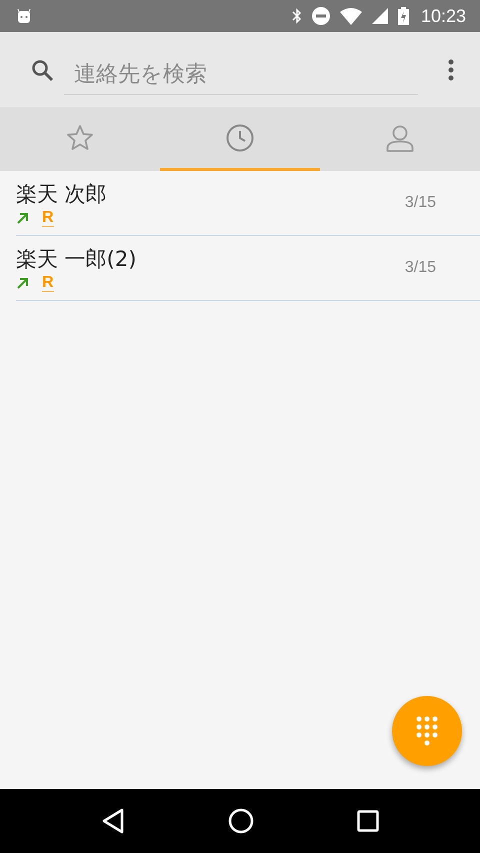  What do you see at coordinates (77, 259) in the screenshot?
I see `contact-name: 楽天 一郎(2)` at bounding box center [77, 259].